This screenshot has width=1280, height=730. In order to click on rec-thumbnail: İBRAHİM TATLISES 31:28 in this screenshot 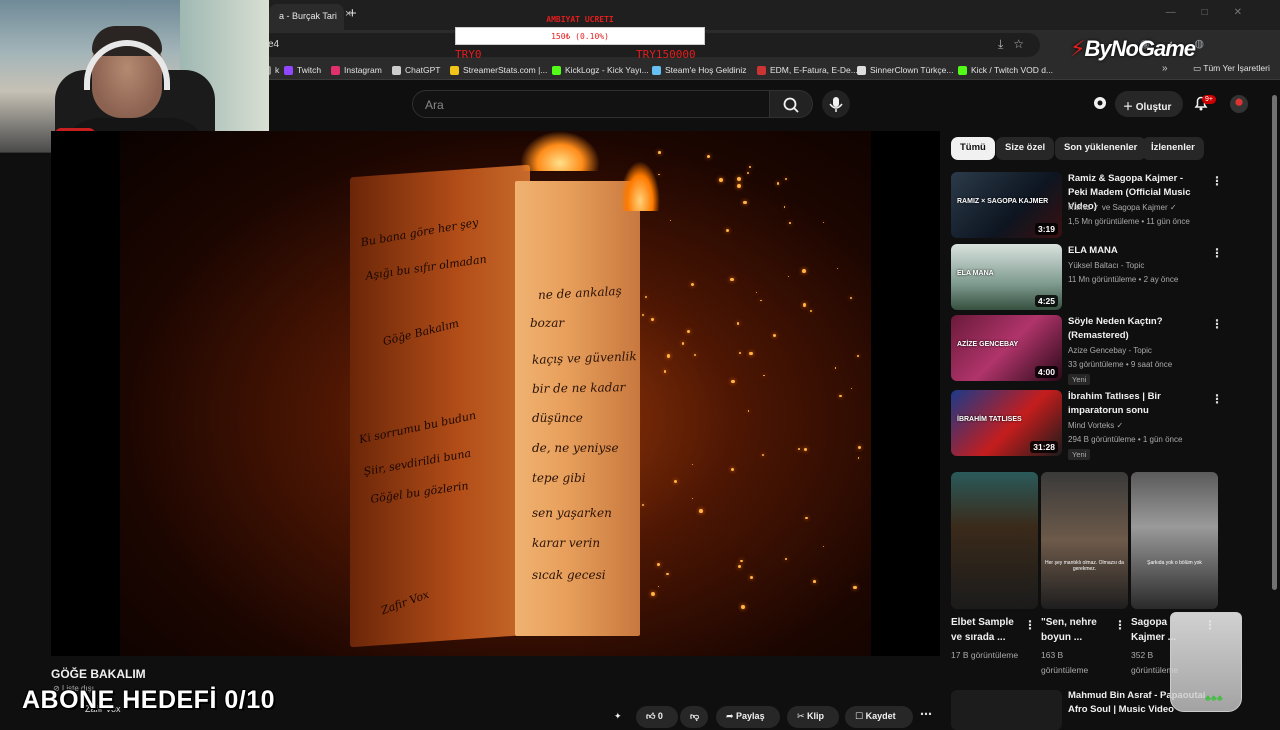, I will do `click(1006, 423)`.